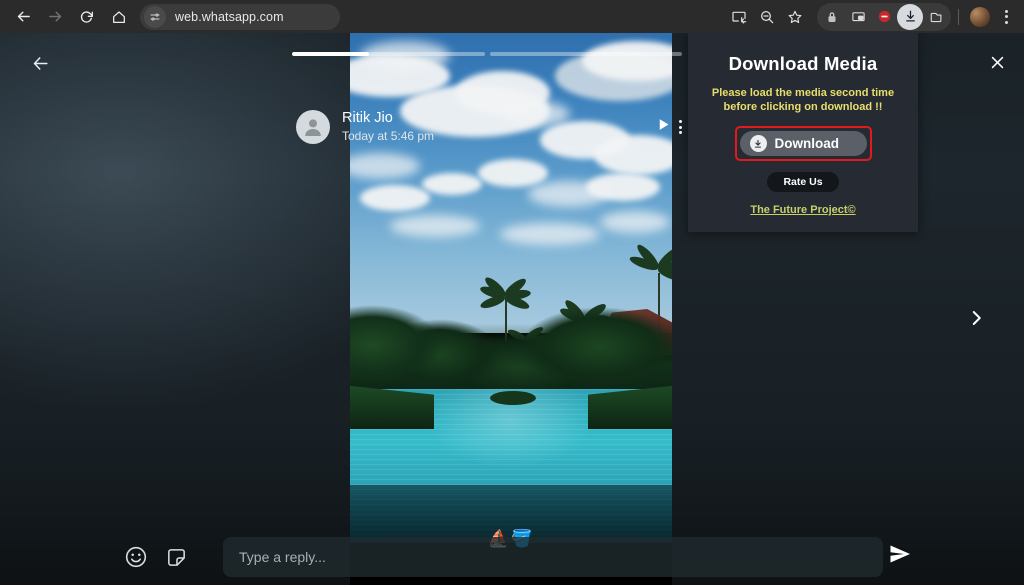 The height and width of the screenshot is (585, 1024). Describe the element at coordinates (367, 118) in the screenshot. I see `contact-name: Ritik Jio` at that location.